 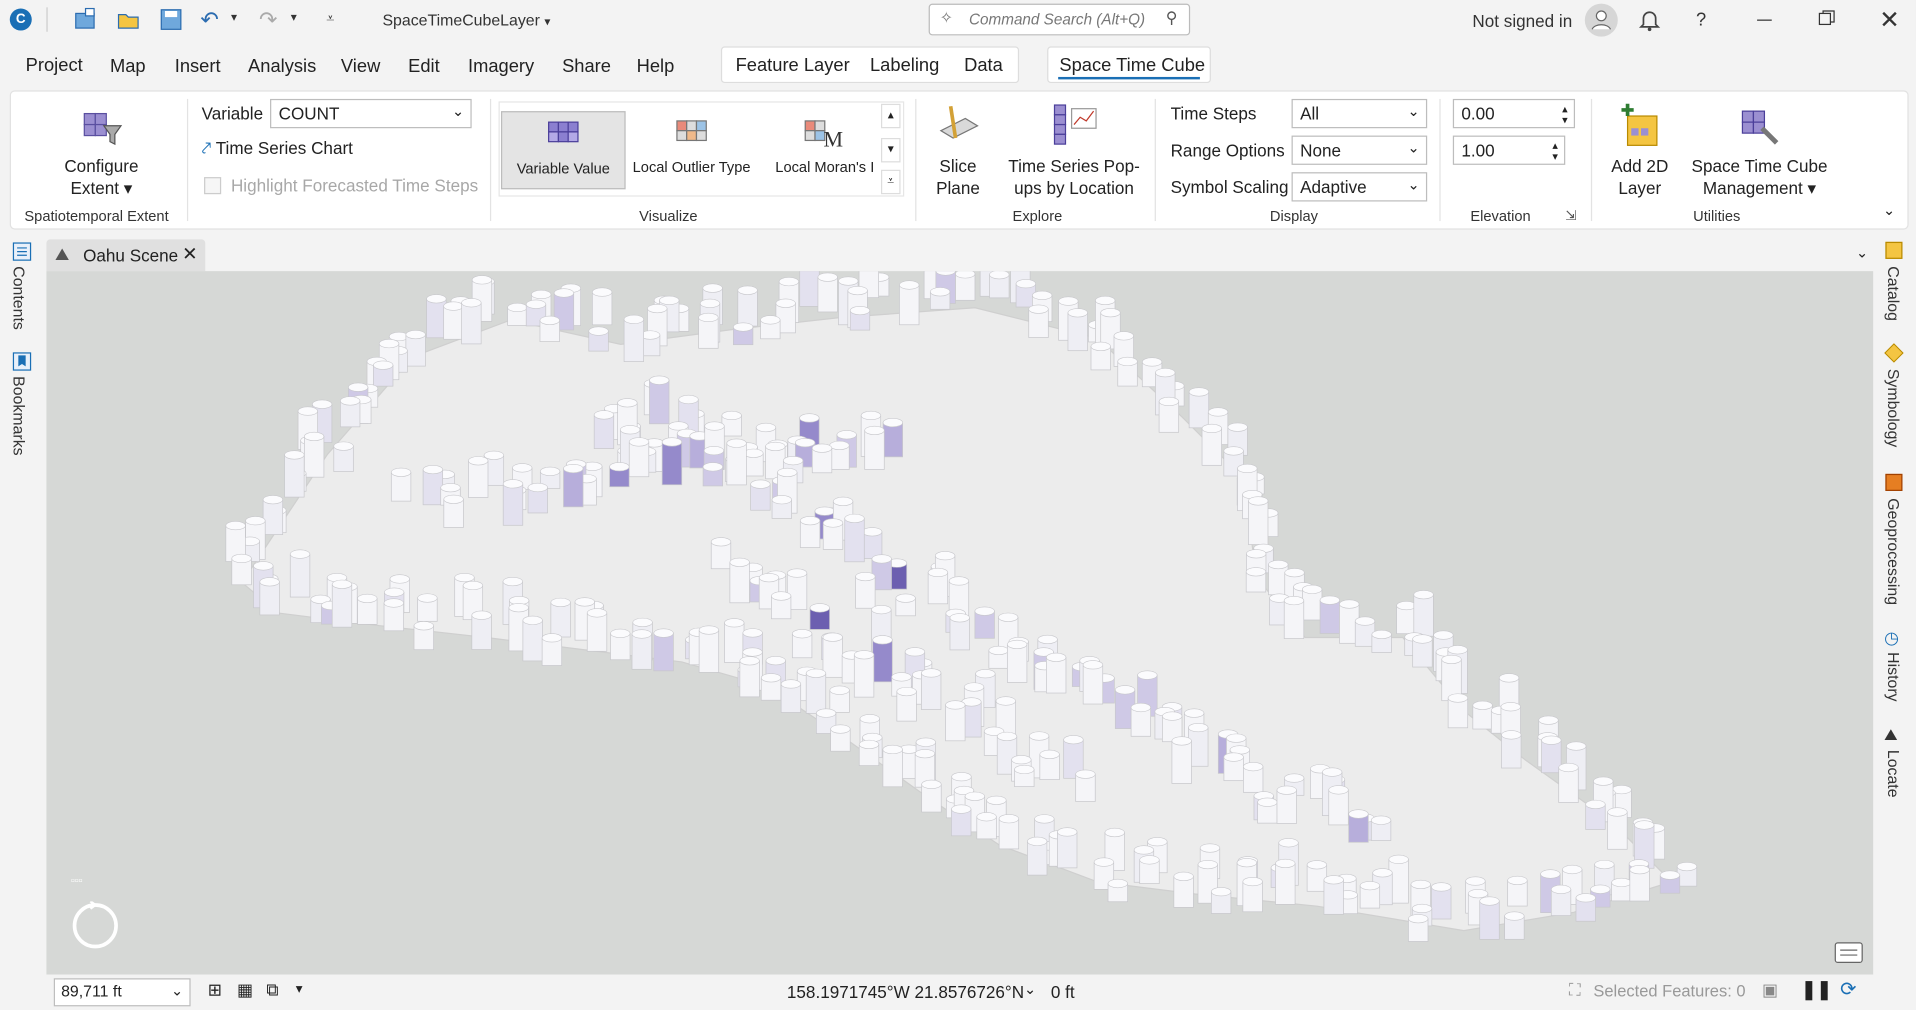 I want to click on elevation-offset-input: 0.00 ▴ ▾, so click(x=1514, y=113).